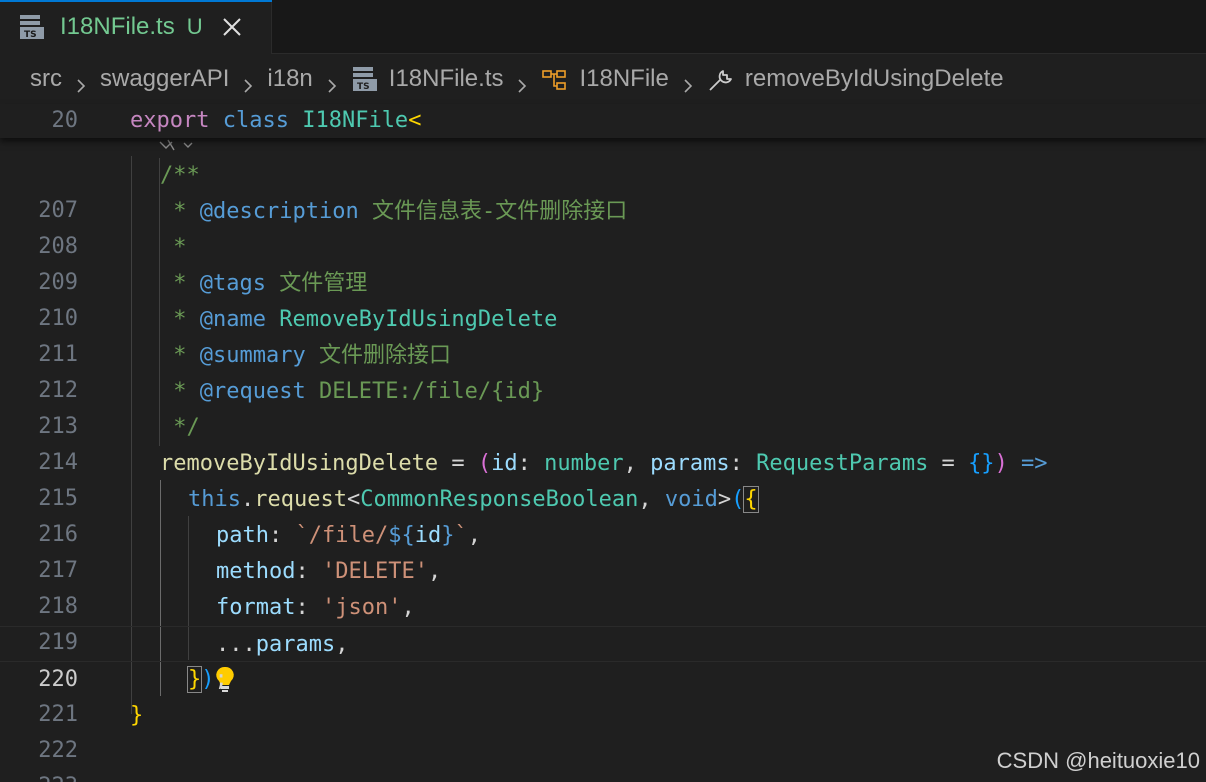  I want to click on breadcrumb-item-src: src, so click(46, 79).